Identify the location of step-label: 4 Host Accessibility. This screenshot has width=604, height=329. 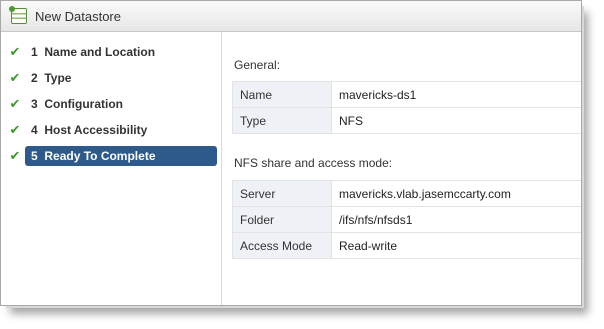
(89, 130).